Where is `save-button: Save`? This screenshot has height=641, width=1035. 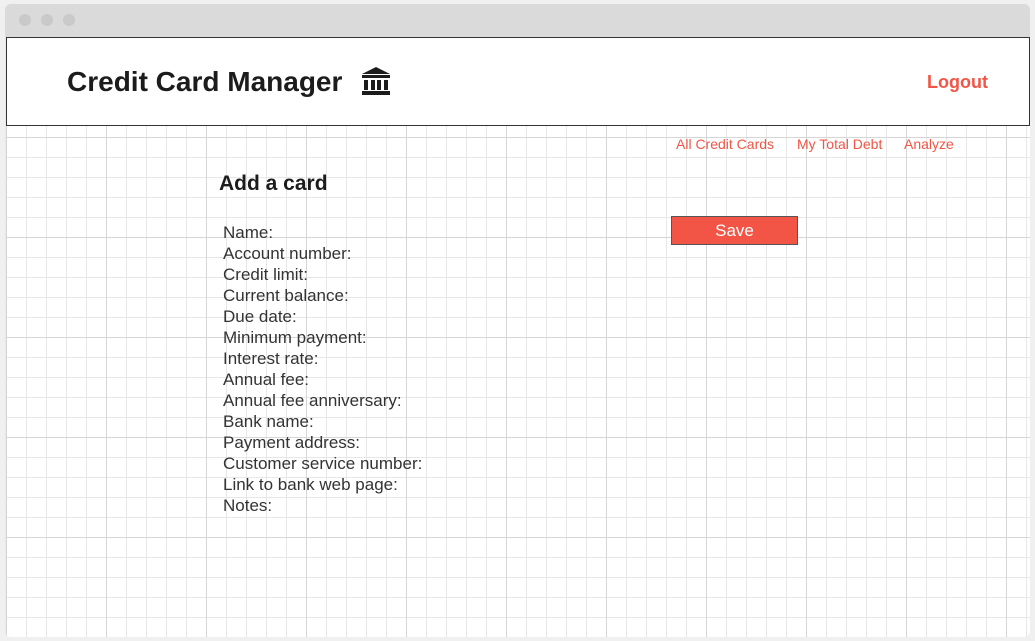
save-button: Save is located at coordinates (734, 230).